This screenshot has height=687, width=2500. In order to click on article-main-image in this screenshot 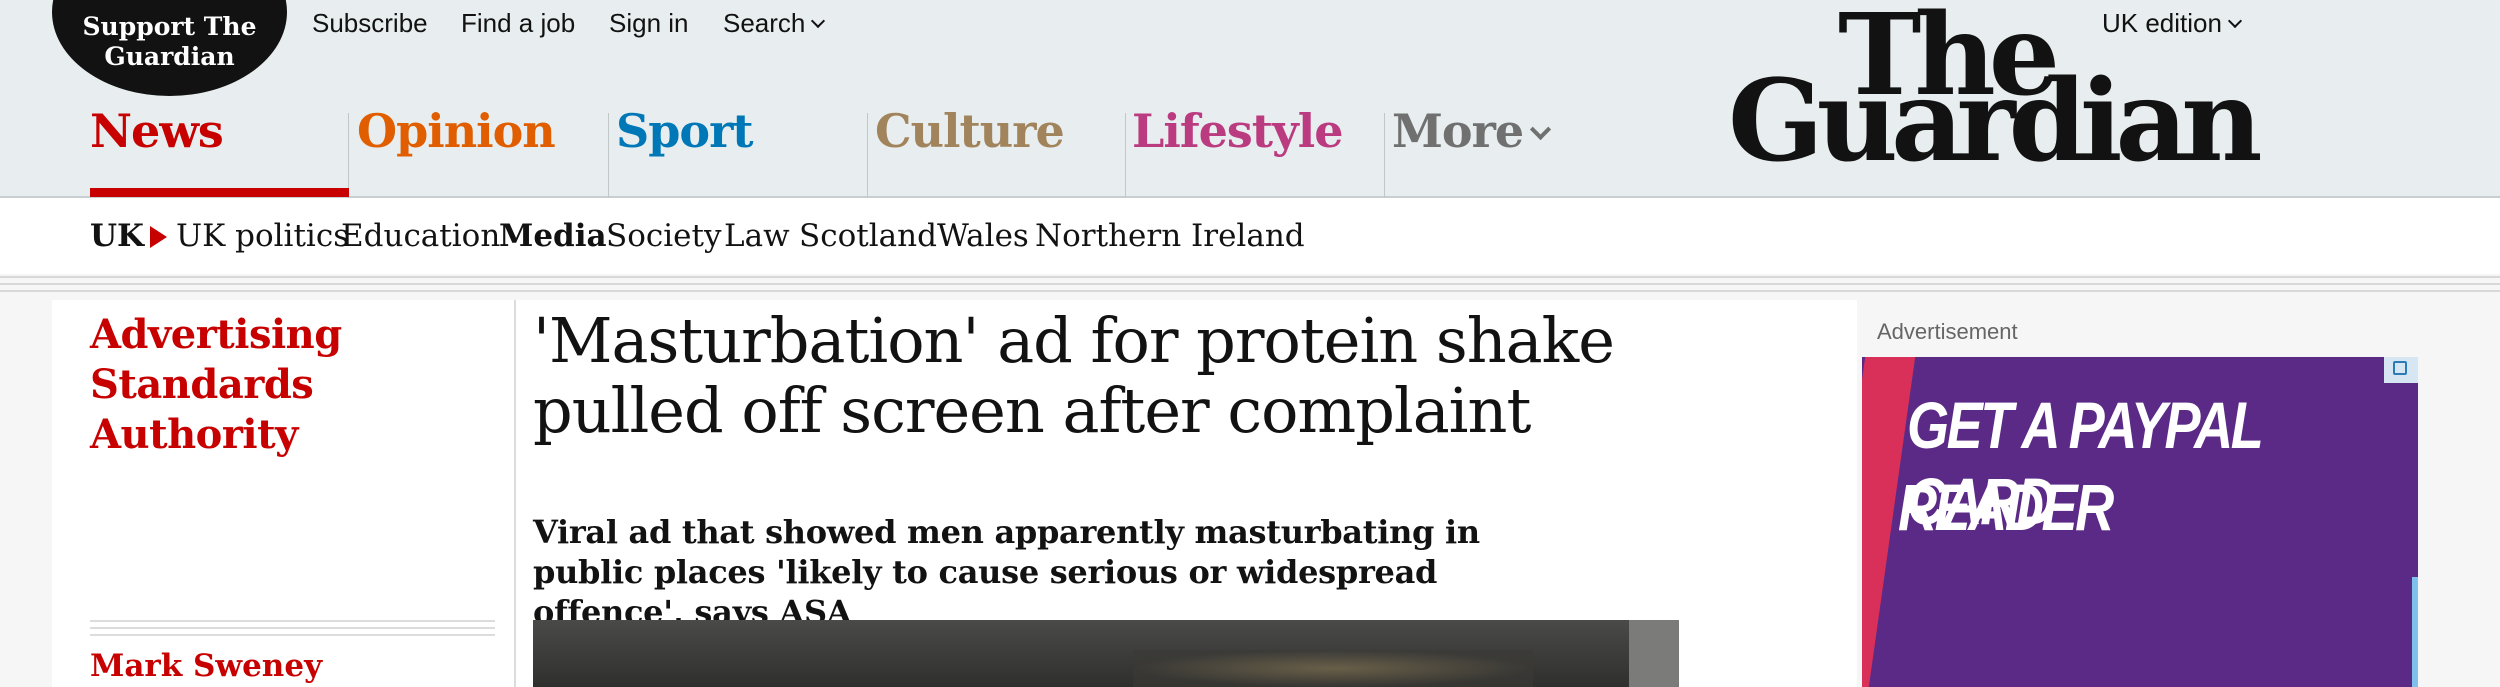, I will do `click(1106, 653)`.